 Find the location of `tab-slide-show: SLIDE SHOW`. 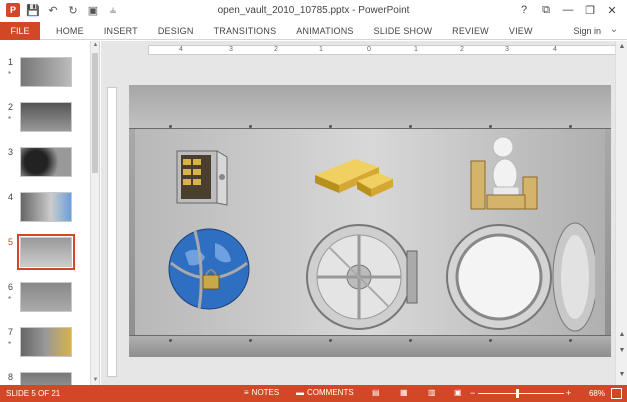

tab-slide-show: SLIDE SHOW is located at coordinates (403, 31).